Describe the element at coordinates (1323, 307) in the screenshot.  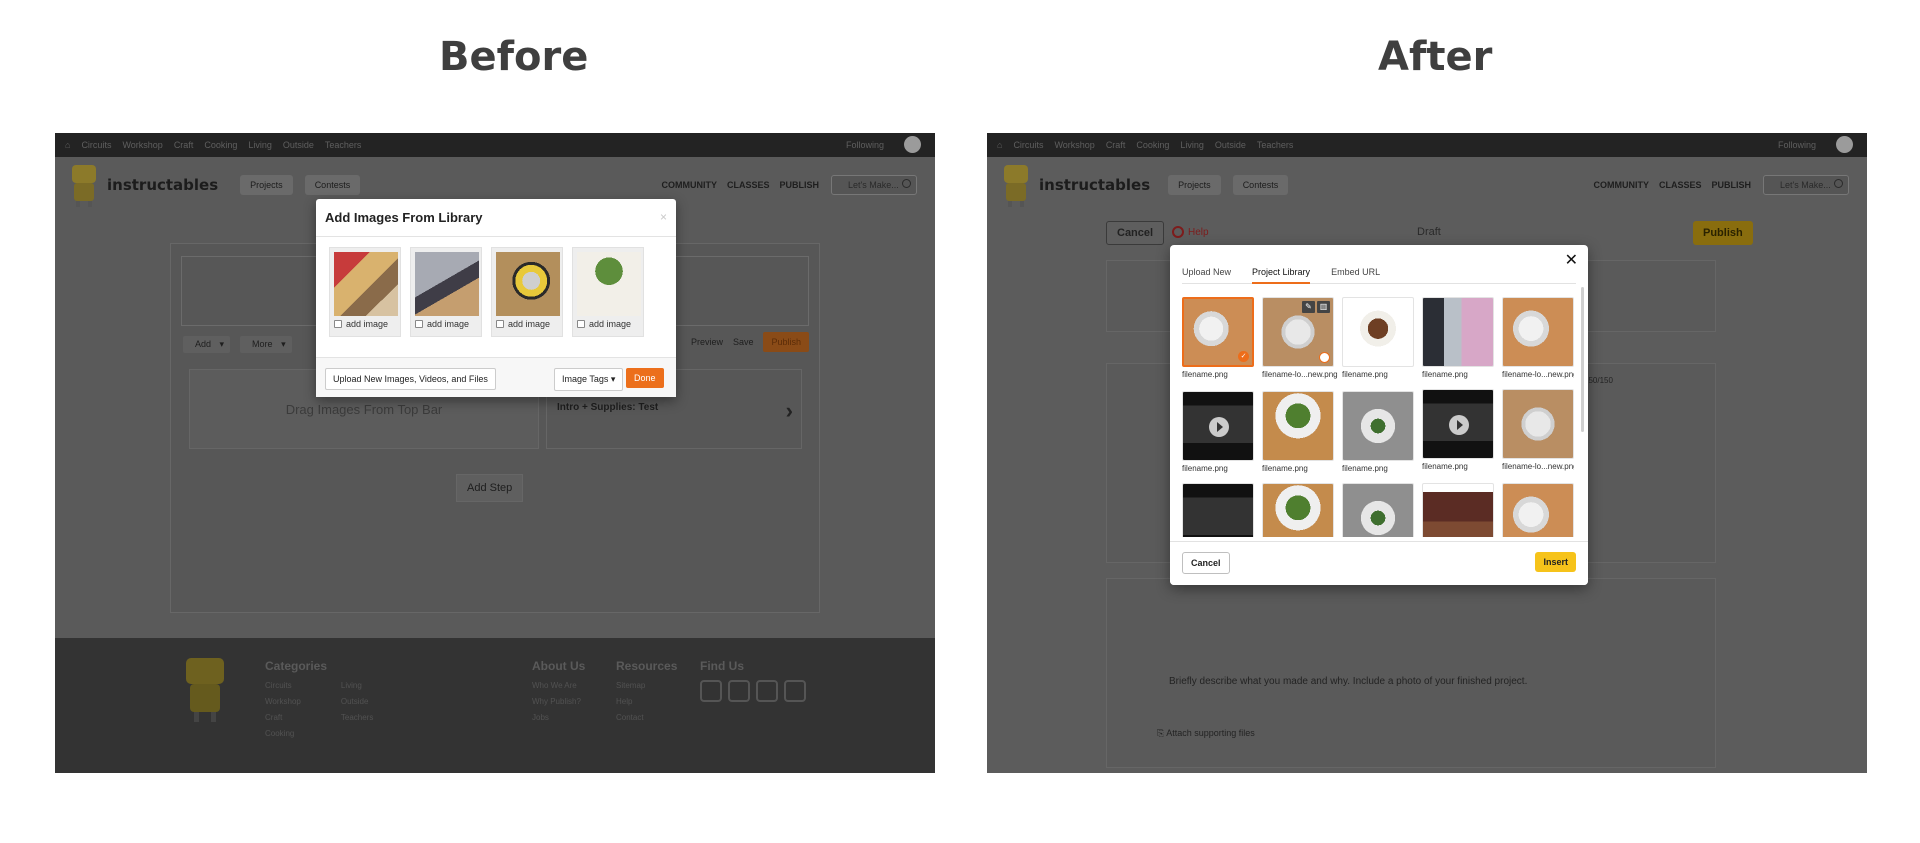
I see `trash-icon: ▥` at that location.